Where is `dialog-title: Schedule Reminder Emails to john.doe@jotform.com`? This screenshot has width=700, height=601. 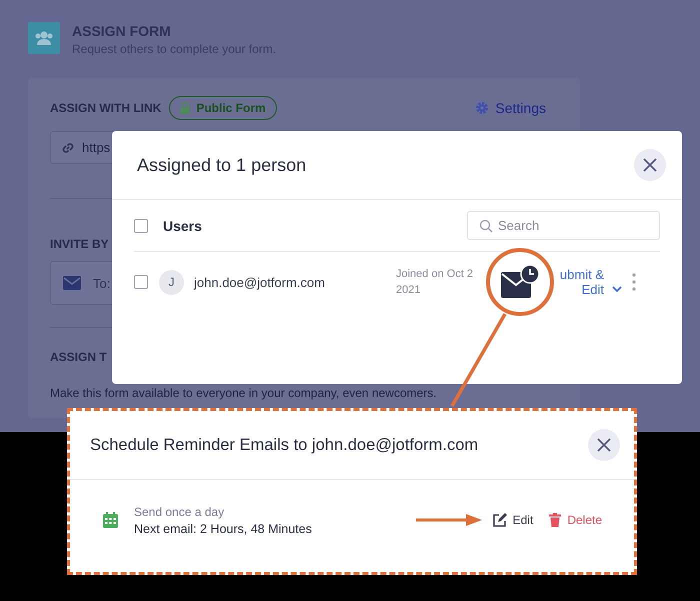
dialog-title: Schedule Reminder Emails to john.doe@jotform.com is located at coordinates (284, 445).